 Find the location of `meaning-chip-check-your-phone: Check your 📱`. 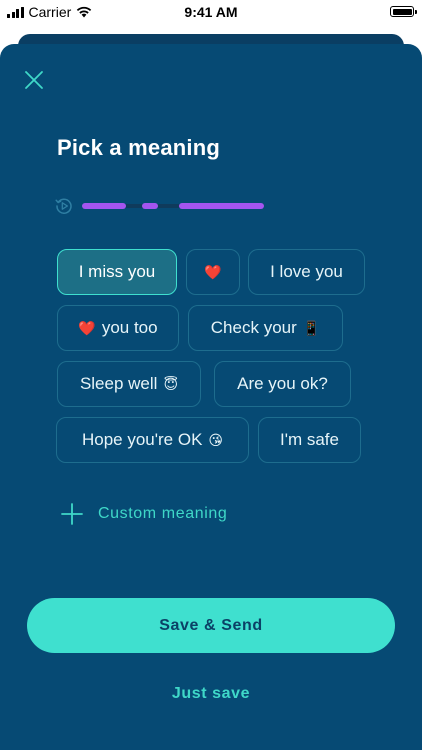

meaning-chip-check-your-phone: Check your 📱 is located at coordinates (265, 328).